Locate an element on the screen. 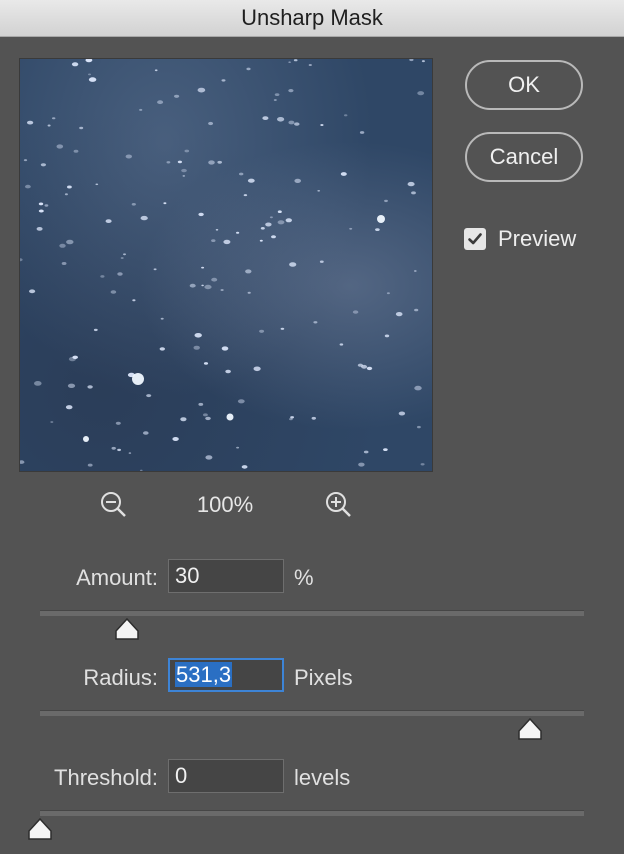 The height and width of the screenshot is (854, 624). radius-slider-thumb is located at coordinates (530, 729).